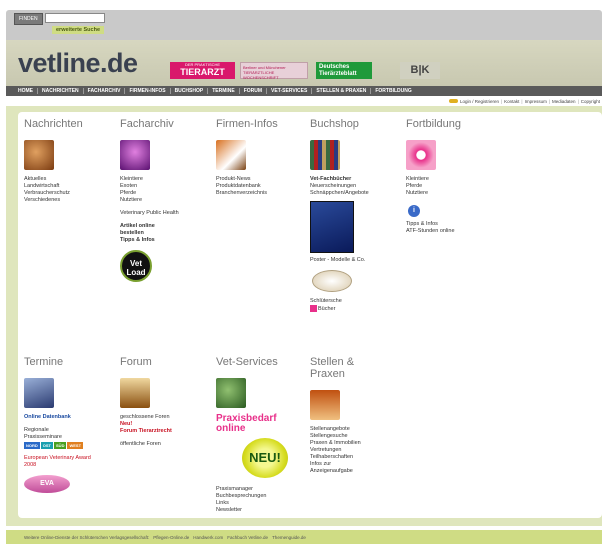  Describe the element at coordinates (247, 193) in the screenshot. I see `link-branchenverzeichnis: Branchenverzeichnis` at that location.